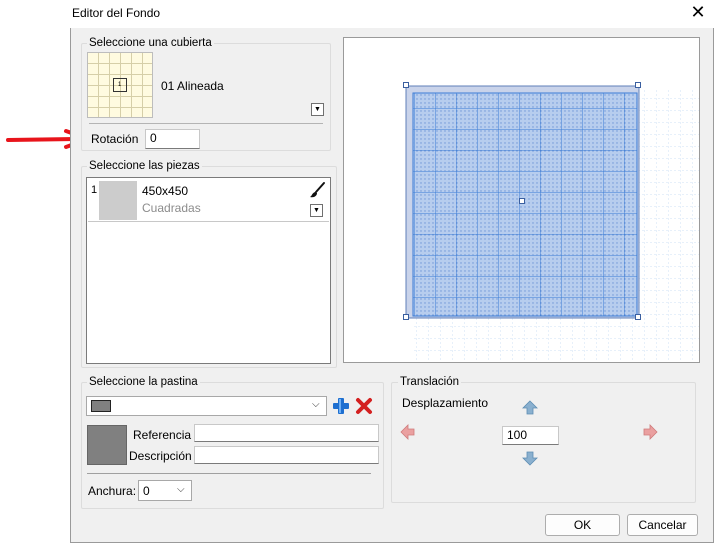  I want to click on rotation-input: 0, so click(172, 139).